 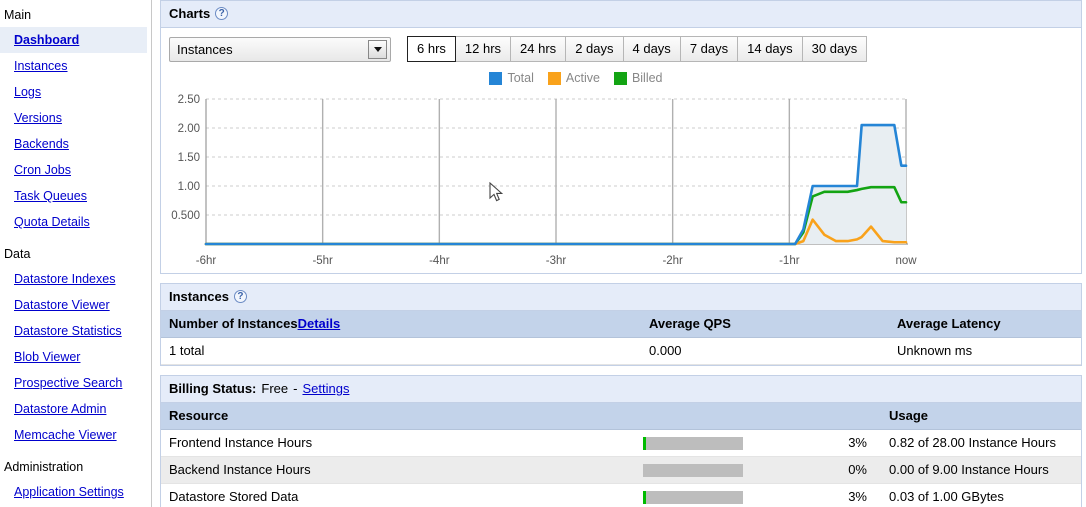 I want to click on metric-select: Instances, so click(x=280, y=49).